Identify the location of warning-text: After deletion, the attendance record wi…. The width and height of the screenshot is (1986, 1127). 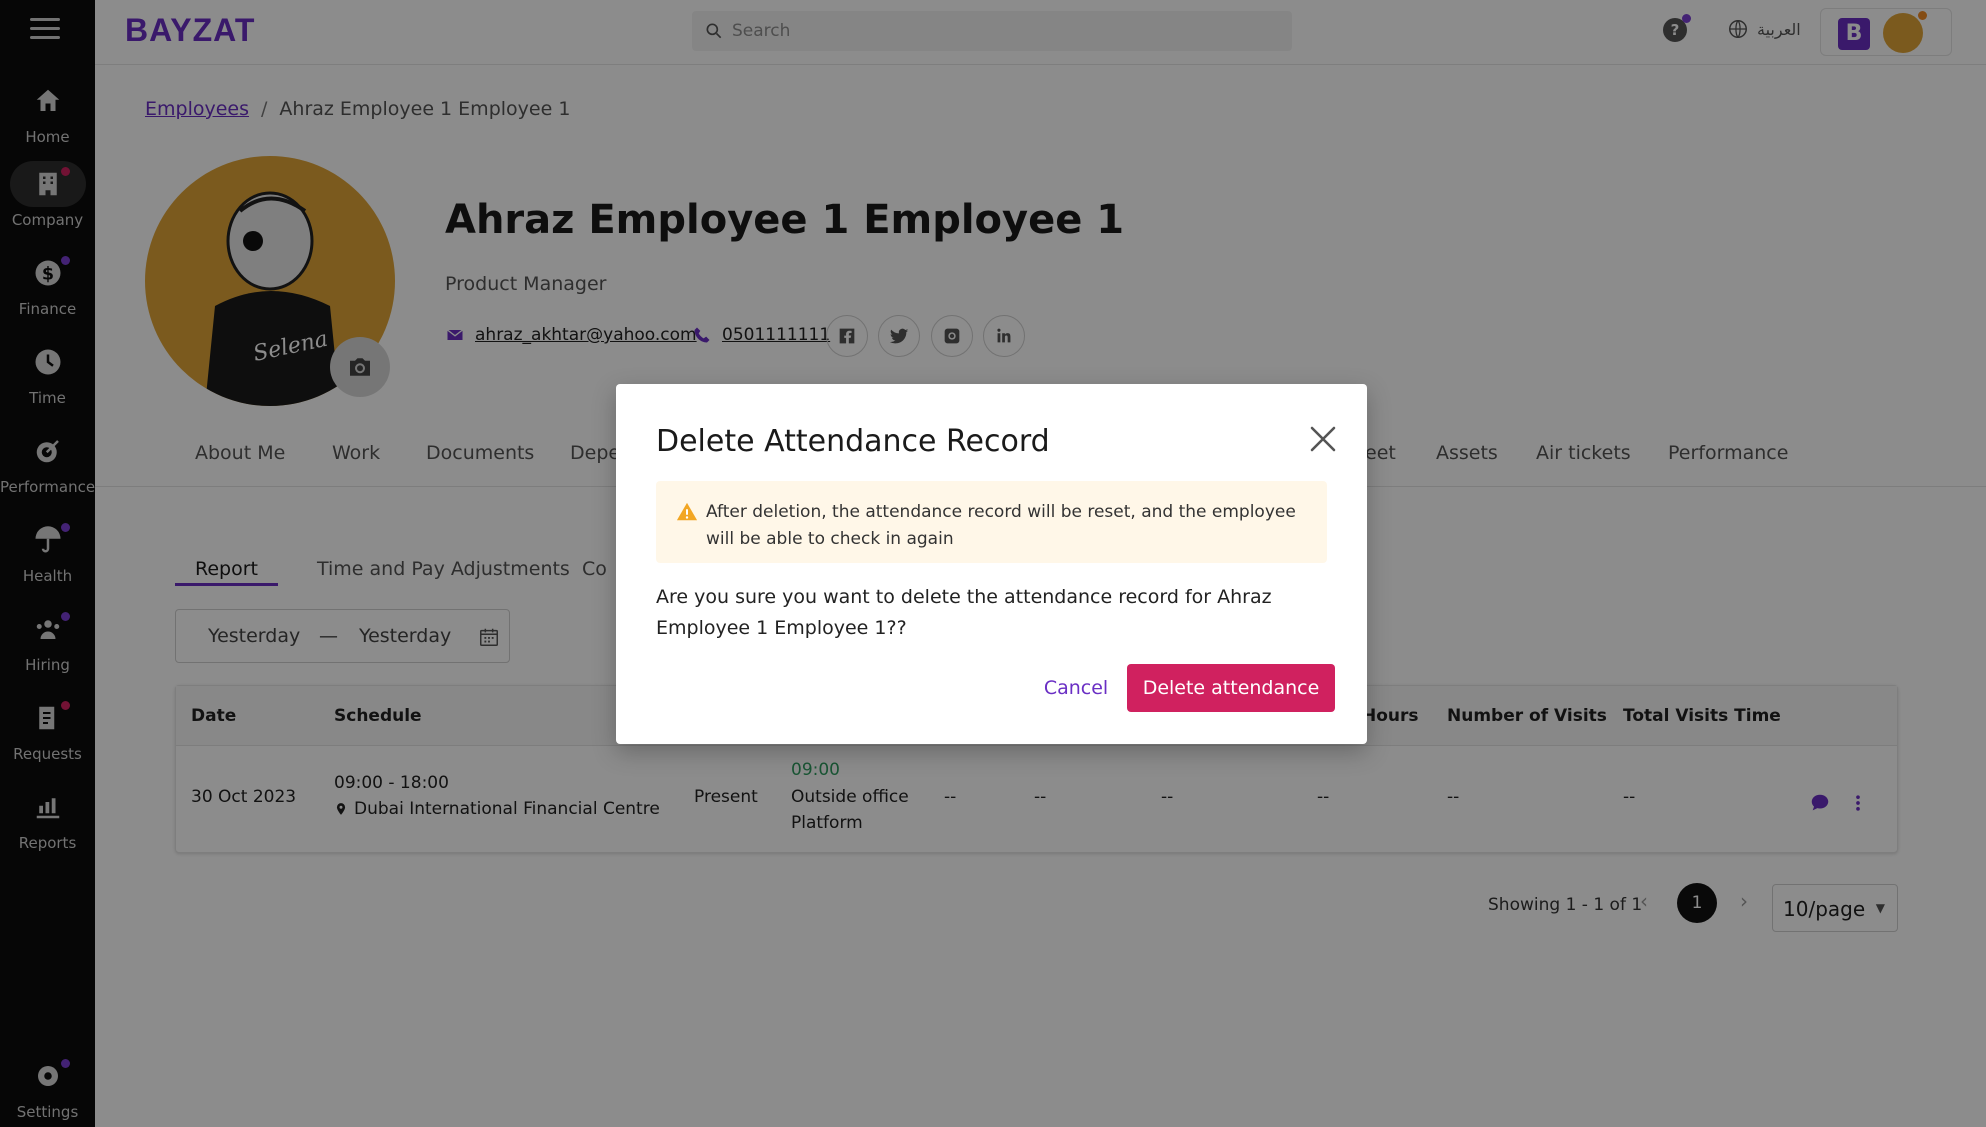
(1001, 525).